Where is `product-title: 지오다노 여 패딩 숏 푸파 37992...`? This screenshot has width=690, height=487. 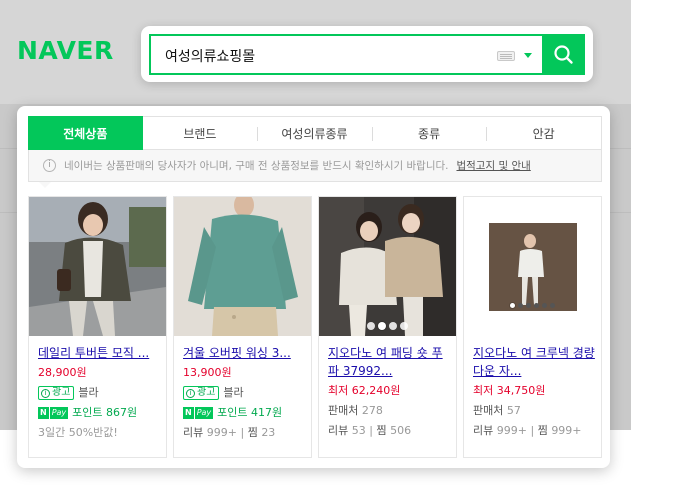 product-title: 지오다노 여 패딩 숏 푸파 37992... is located at coordinates (389, 362).